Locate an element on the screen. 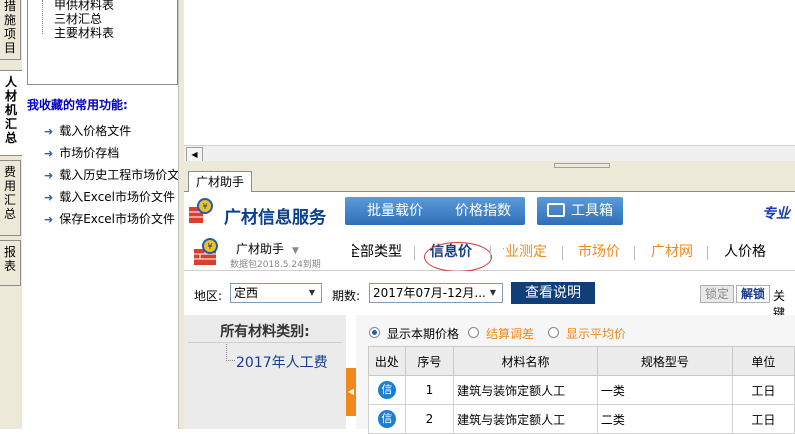 This screenshot has width=795, height=434. side-tab-materials: 人材机汇总 is located at coordinates (11, 113).